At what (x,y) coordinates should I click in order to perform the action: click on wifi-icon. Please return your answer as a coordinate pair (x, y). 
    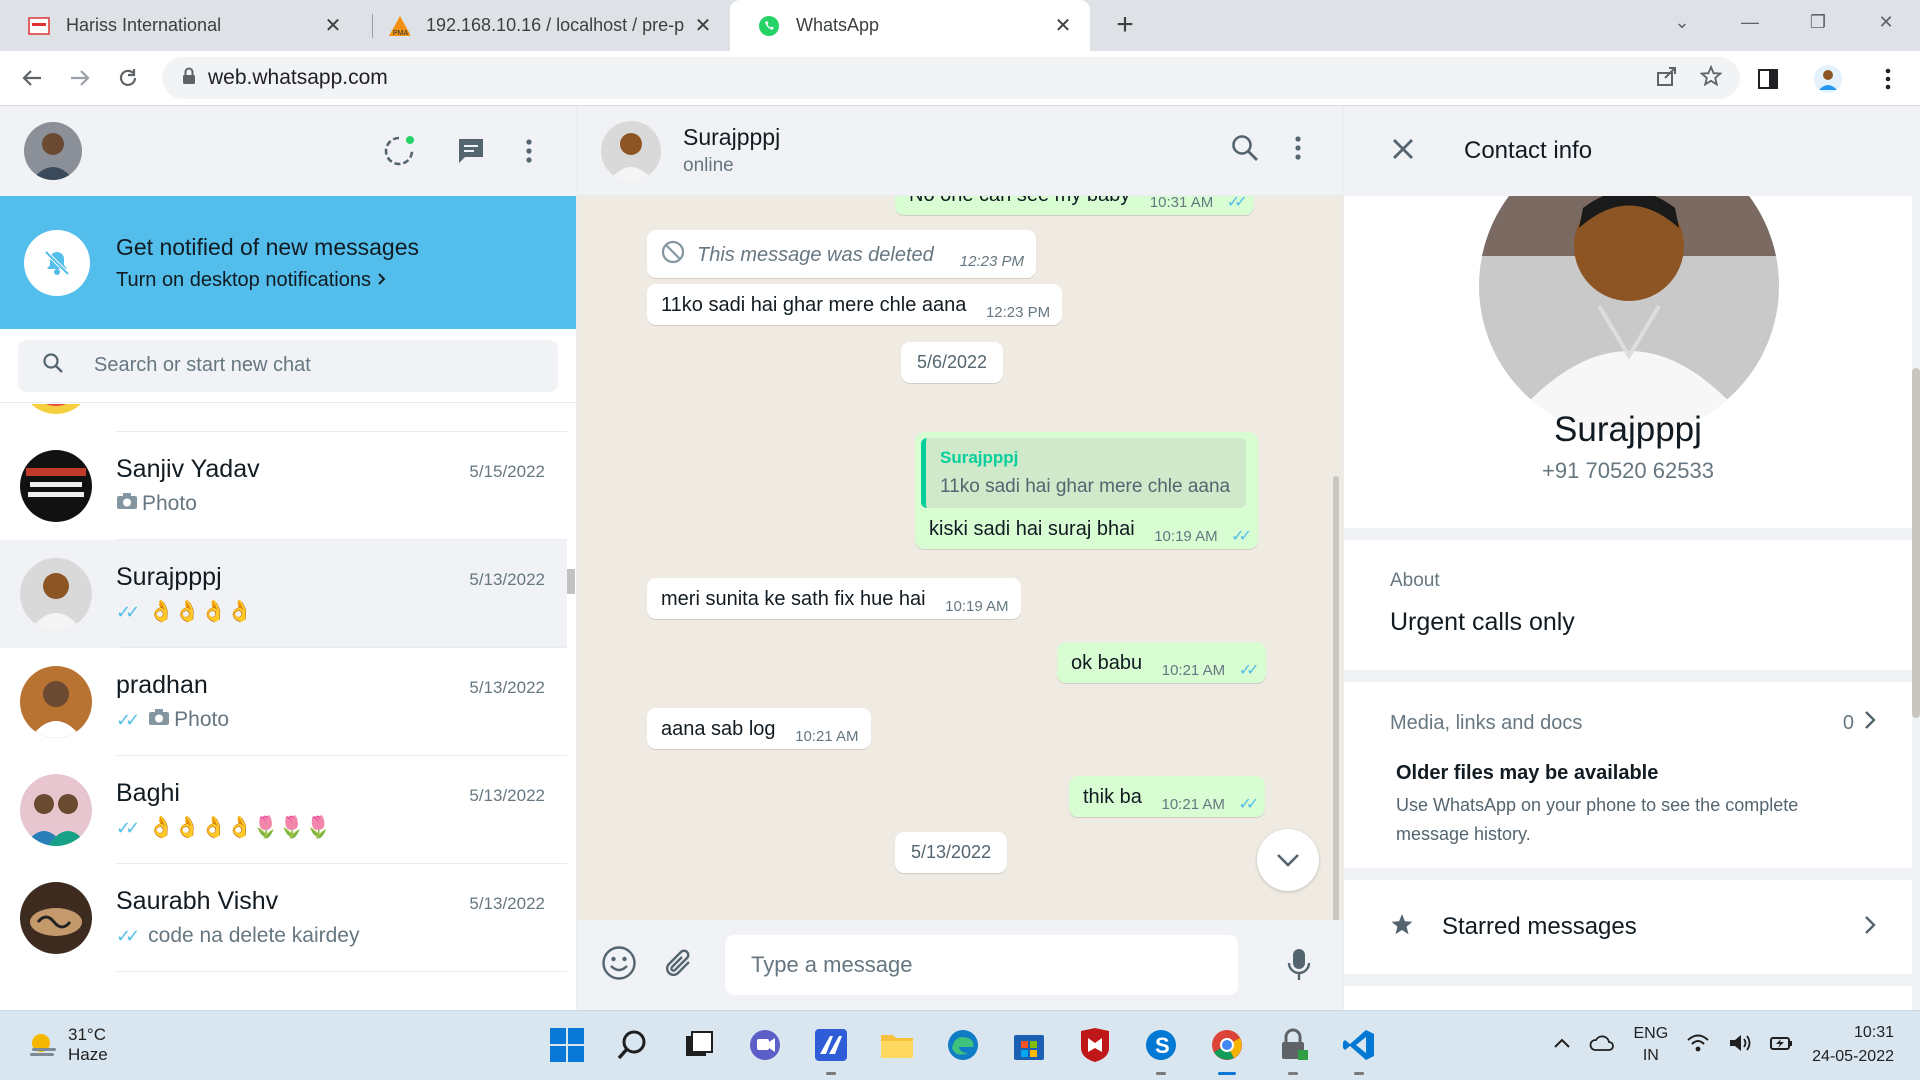
    Looking at the image, I should click on (1698, 1045).